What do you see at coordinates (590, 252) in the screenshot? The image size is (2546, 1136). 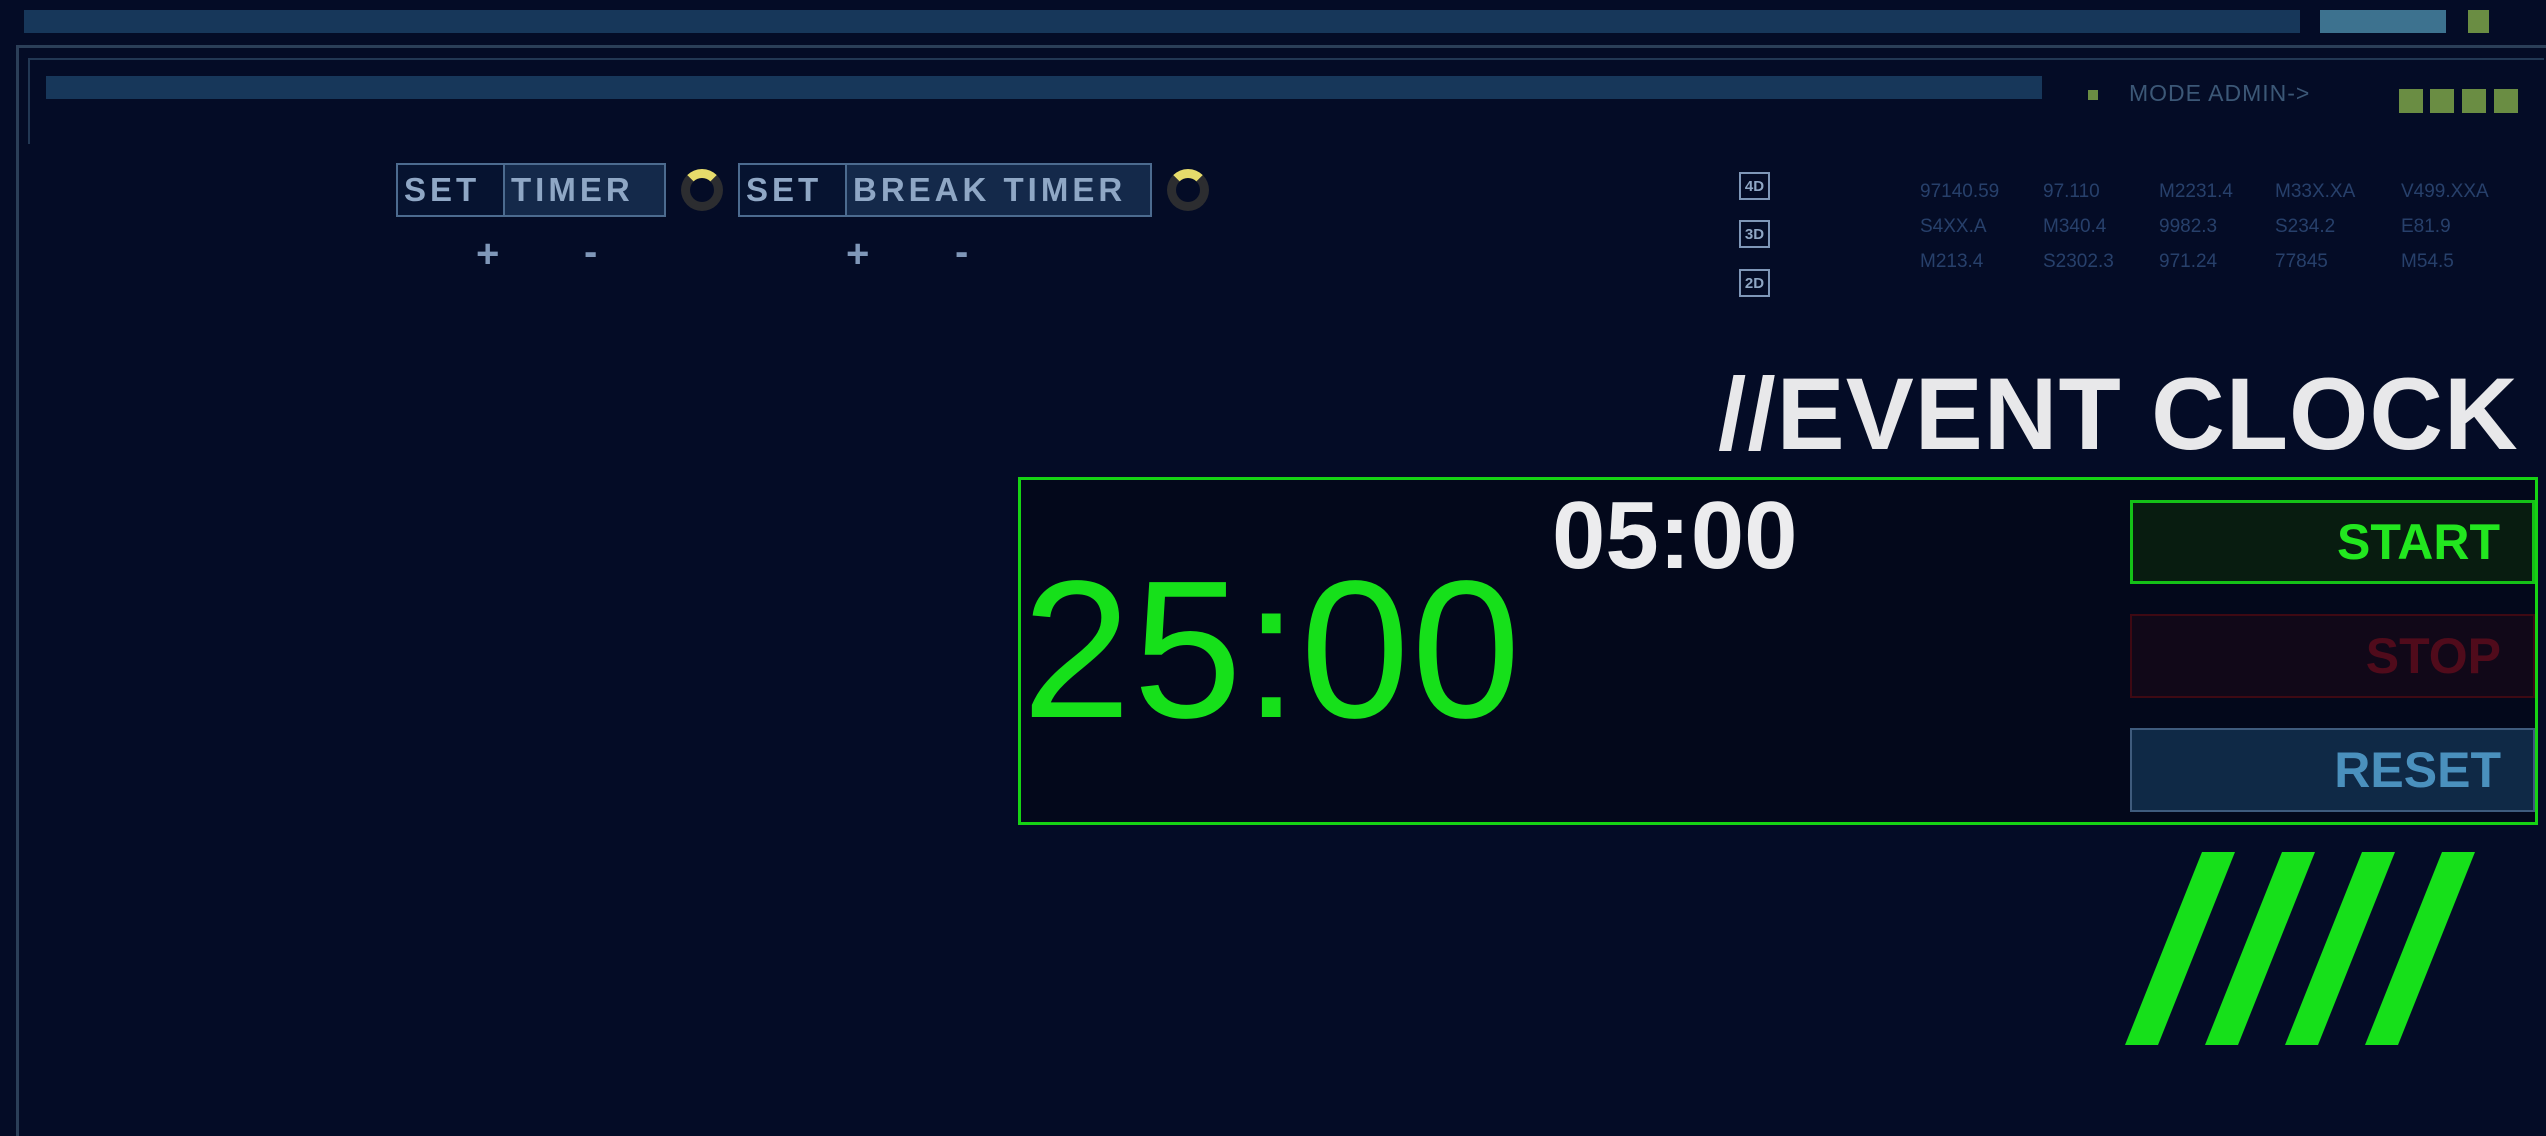 I see `timer-minus-button: -` at bounding box center [590, 252].